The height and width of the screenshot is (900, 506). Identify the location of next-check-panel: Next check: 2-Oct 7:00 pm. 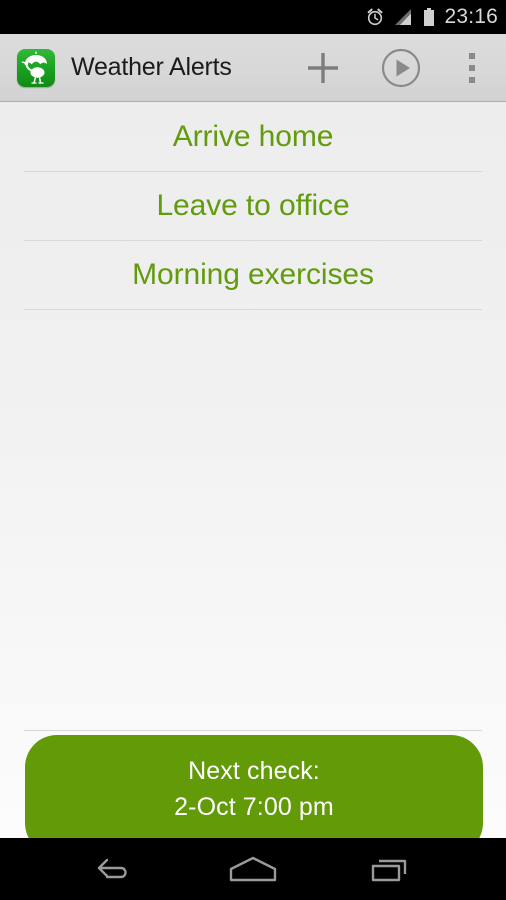
(254, 795).